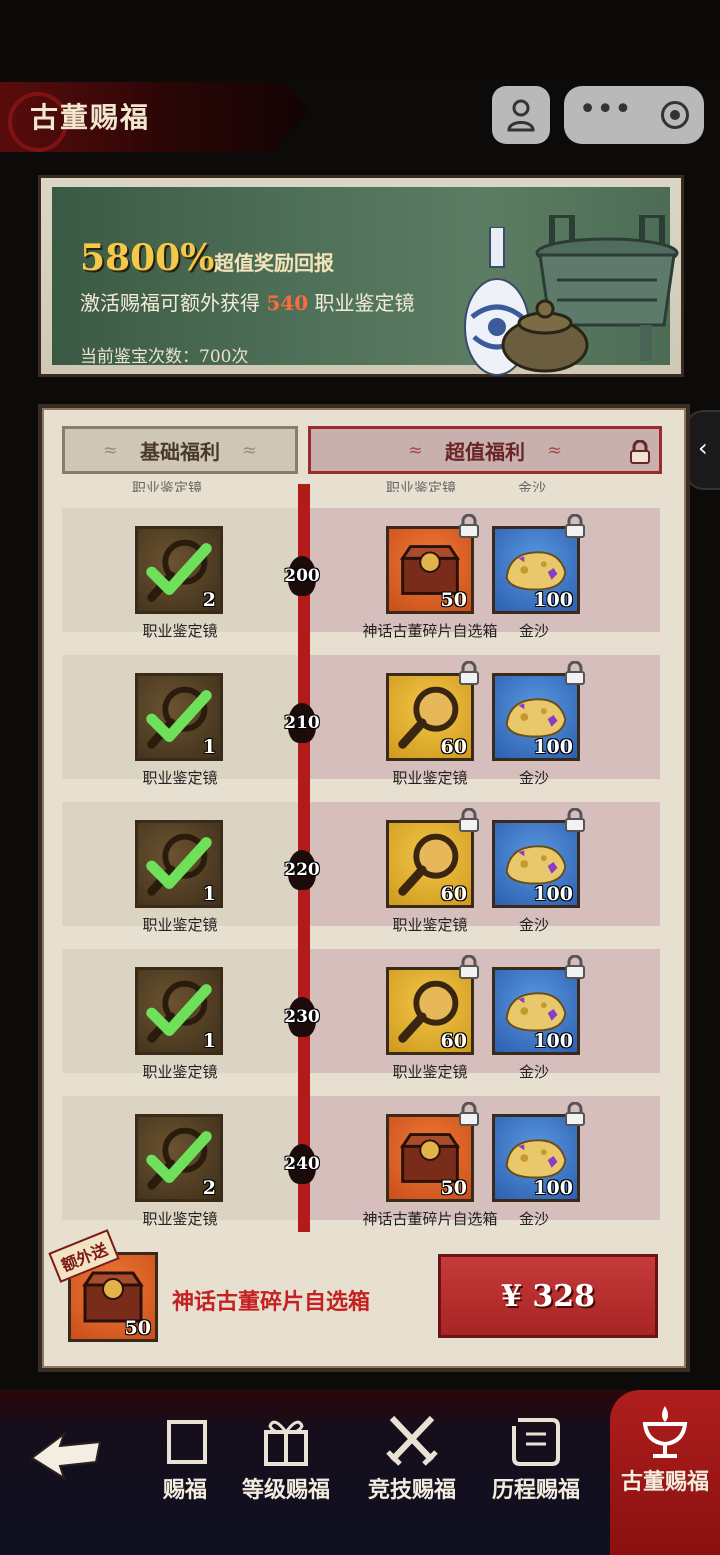 The height and width of the screenshot is (1555, 720). Describe the element at coordinates (634, 115) in the screenshot. I see `miniprogram-capsule: •••` at that location.